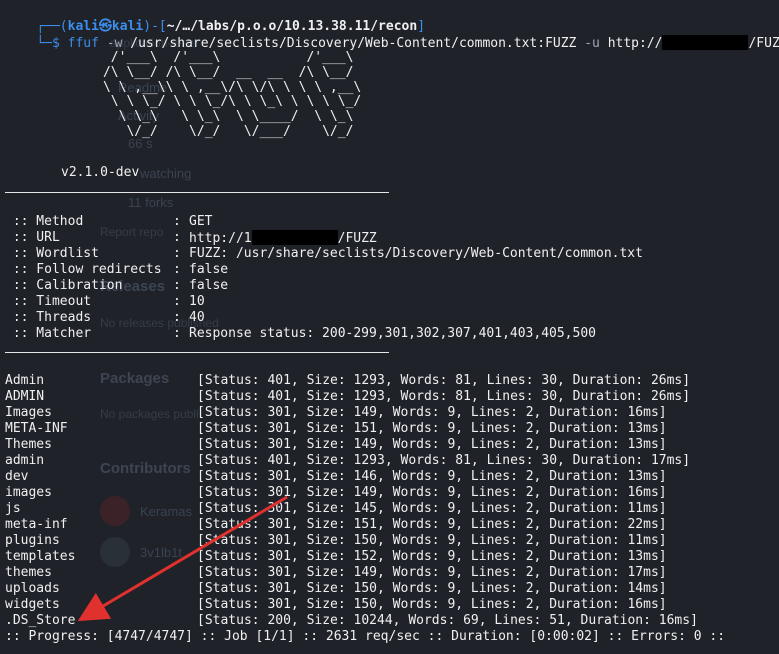 This screenshot has height=654, width=779. What do you see at coordinates (52, 253) in the screenshot?
I see `option-key: :: Wordlist` at bounding box center [52, 253].